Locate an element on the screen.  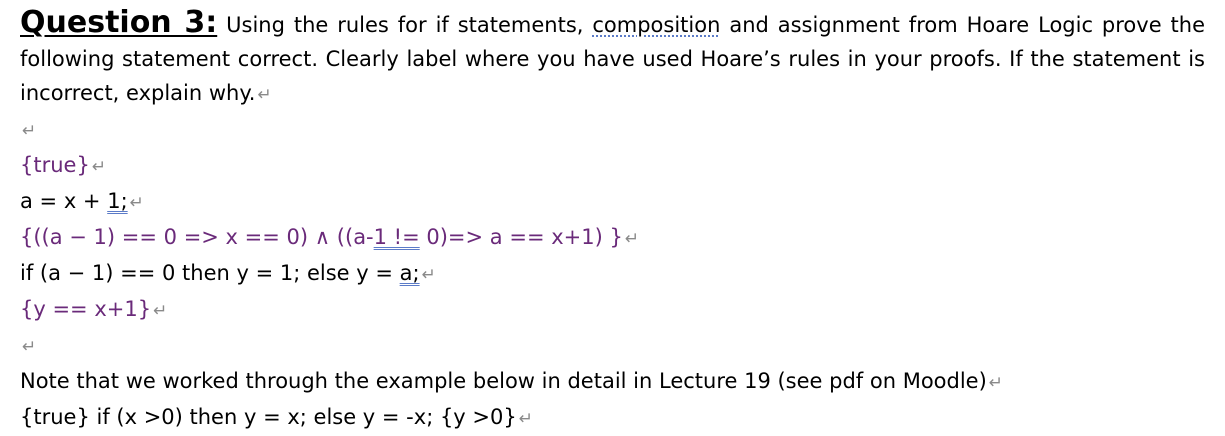
question-title: Question 3: is located at coordinates (119, 22).